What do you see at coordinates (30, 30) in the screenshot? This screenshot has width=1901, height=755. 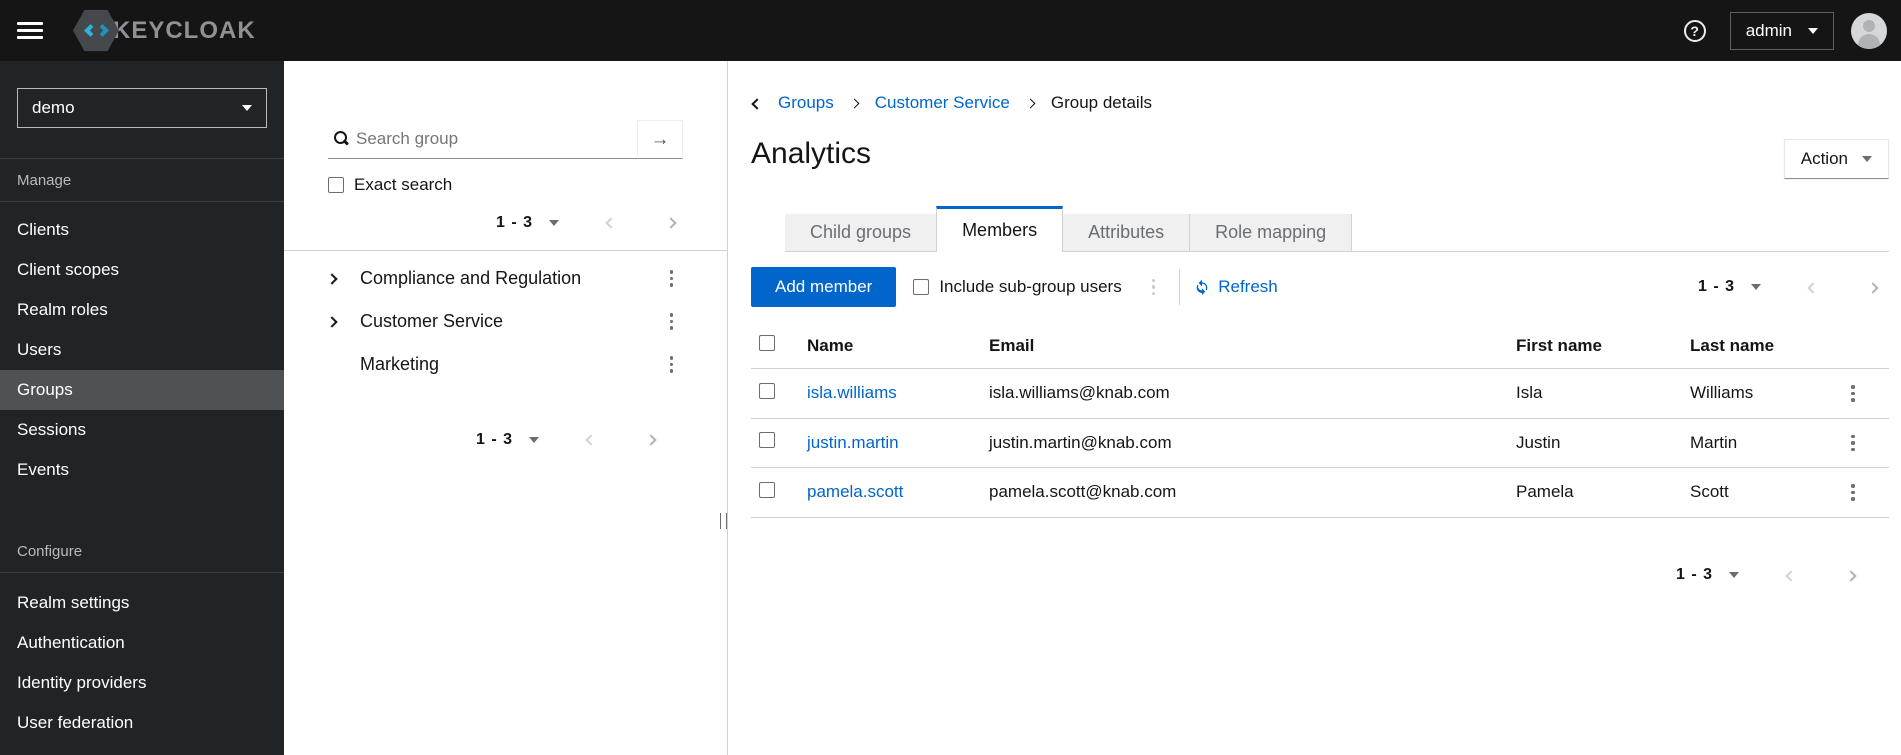 I see `hamburger-menu-icon` at bounding box center [30, 30].